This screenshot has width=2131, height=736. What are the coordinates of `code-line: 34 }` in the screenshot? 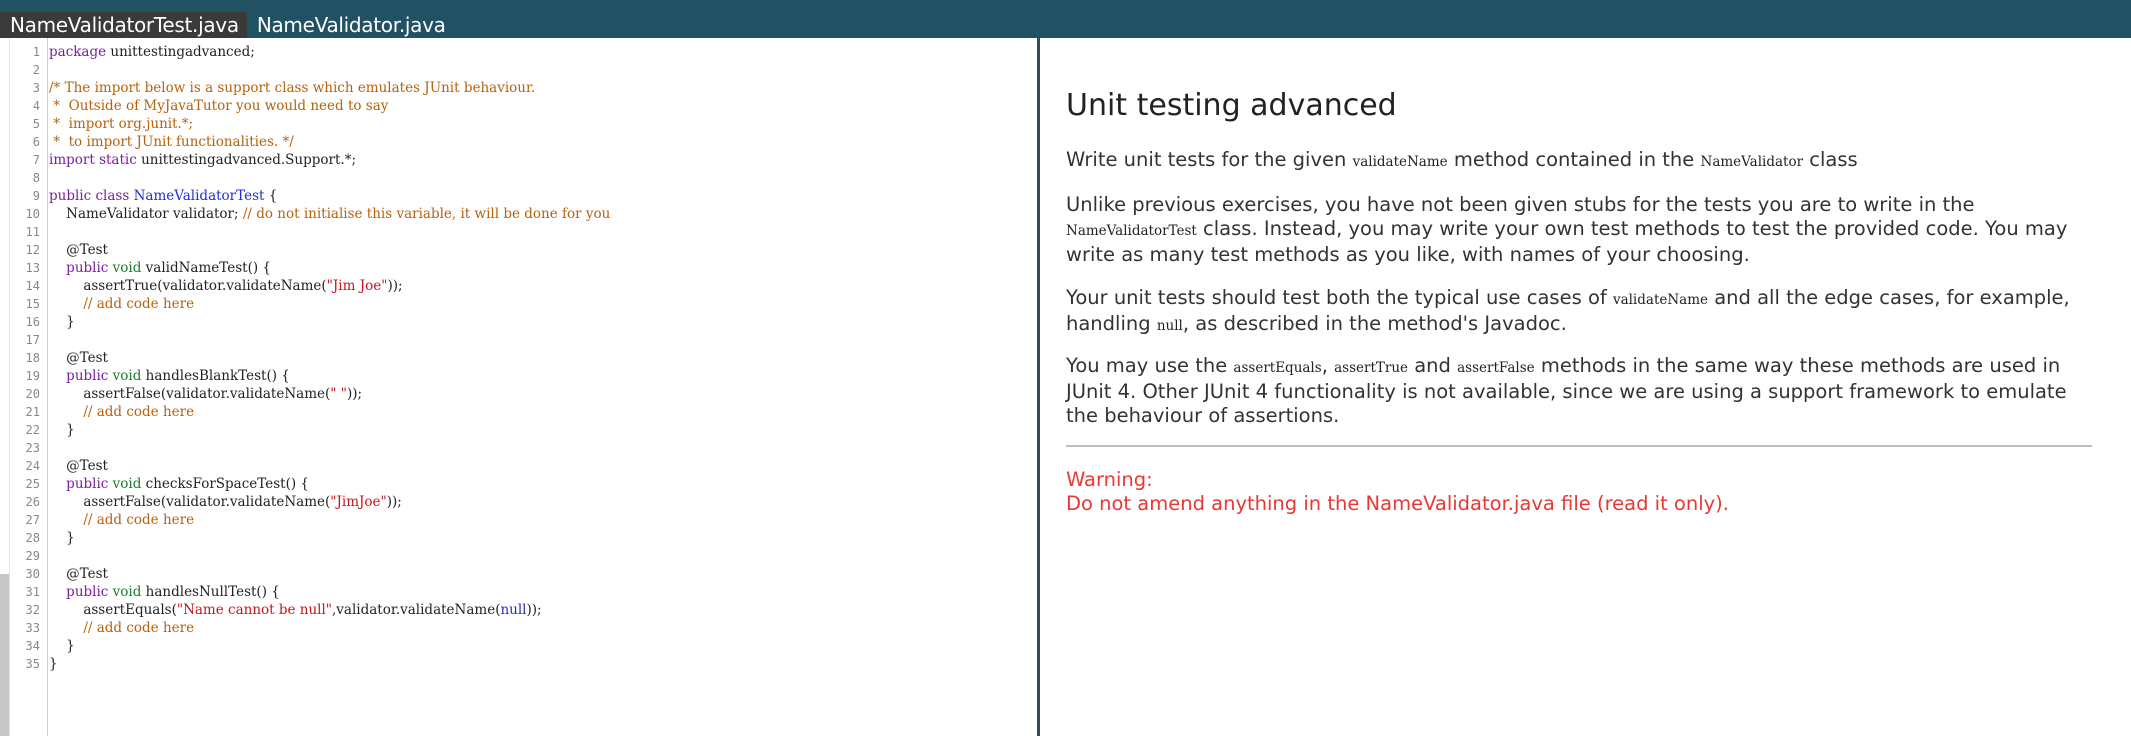 It's located at (520, 646).